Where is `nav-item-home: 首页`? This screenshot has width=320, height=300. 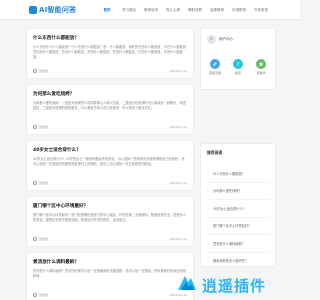 nav-item-home: 首页 is located at coordinates (107, 10).